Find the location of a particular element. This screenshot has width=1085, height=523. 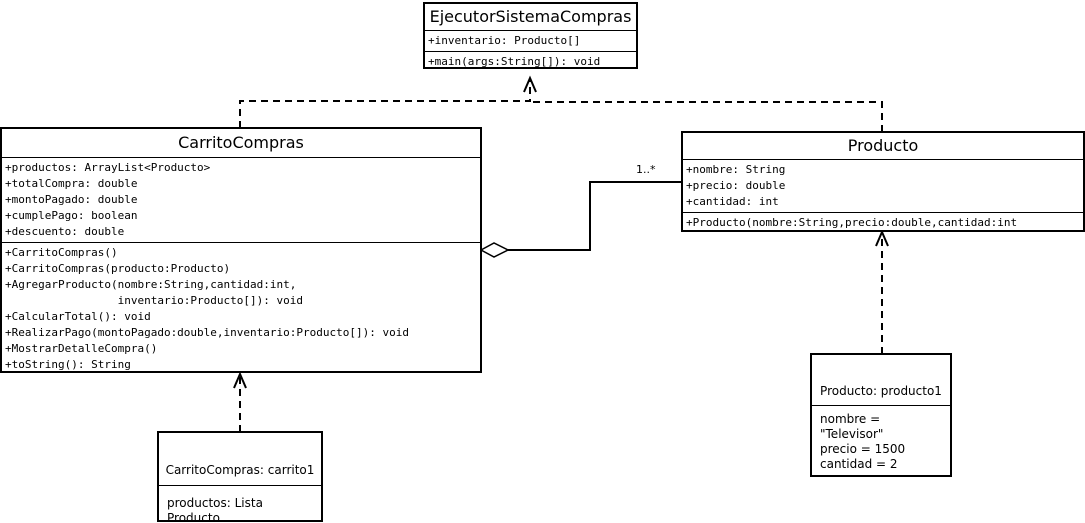

slot-line: cantidad = 2 is located at coordinates (859, 464).